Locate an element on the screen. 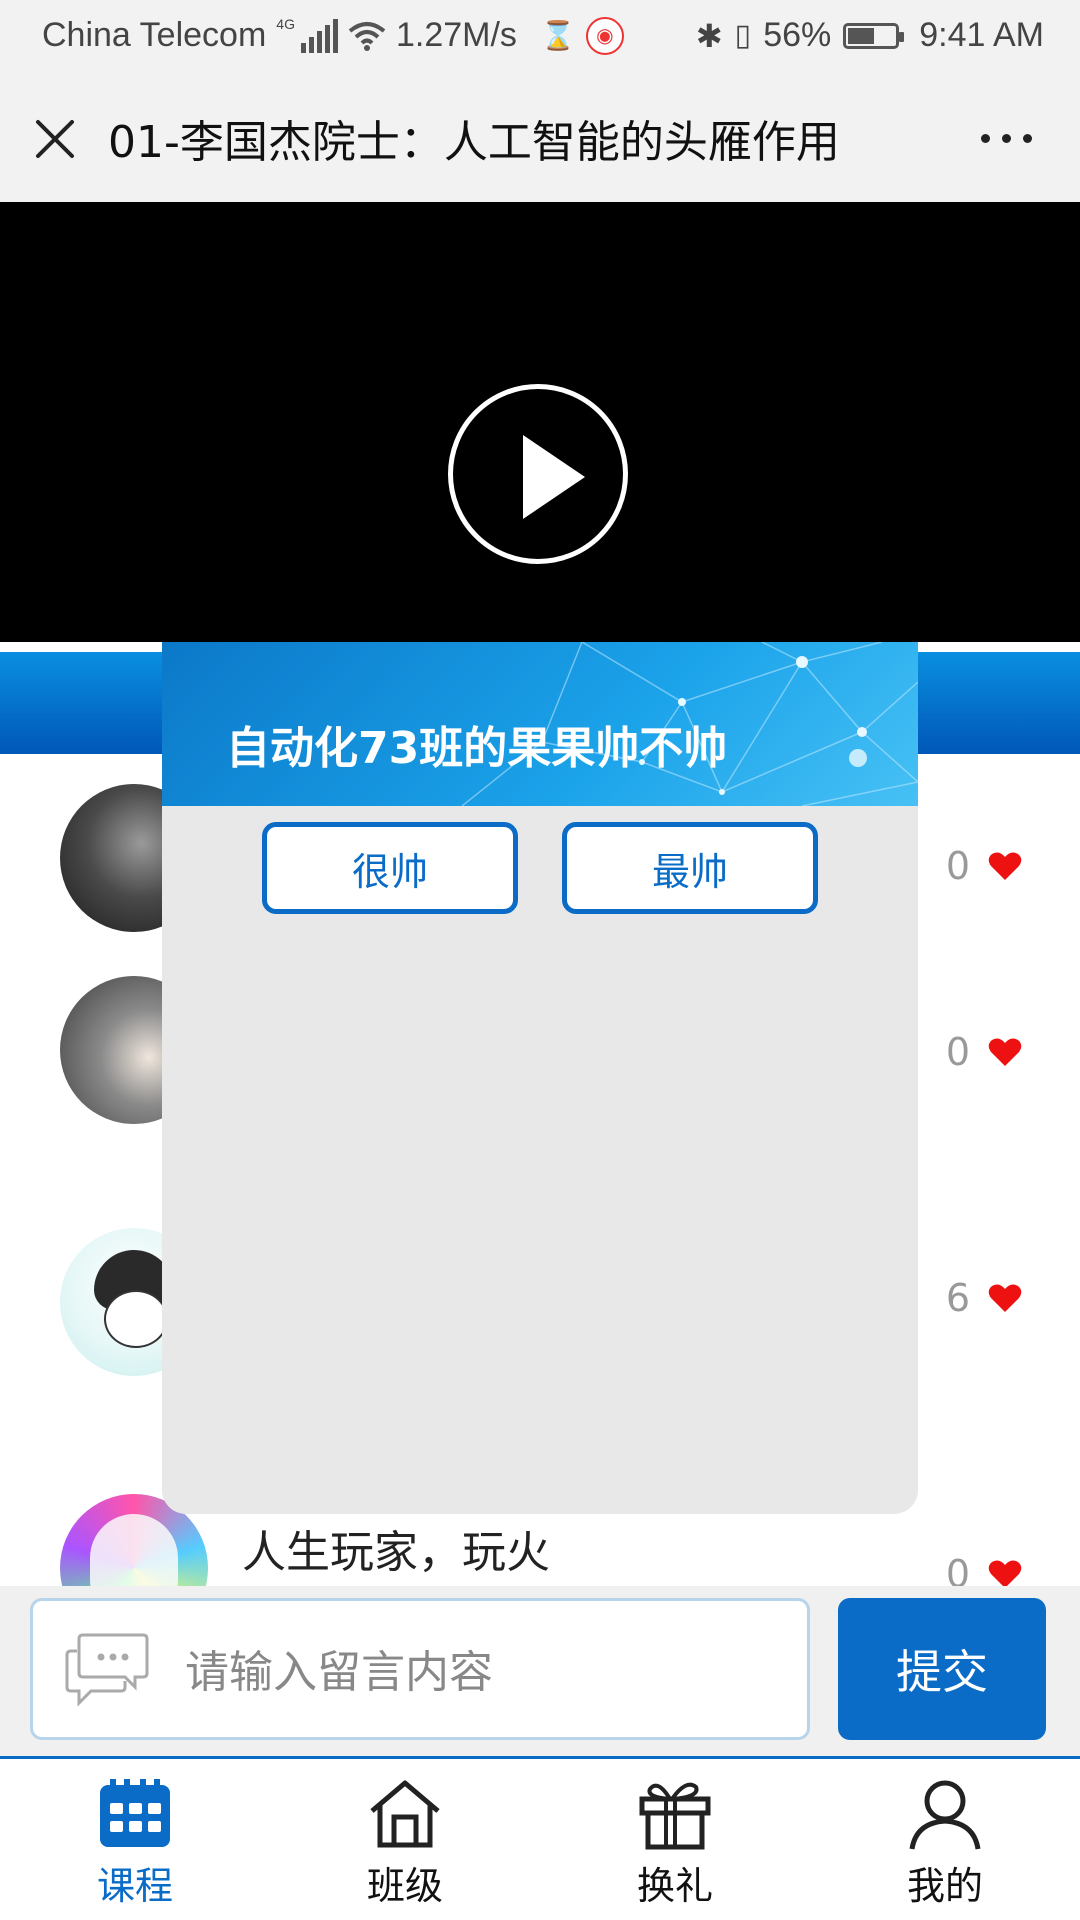 This screenshot has width=1080, height=1920. hourglass-icon: ⌛ is located at coordinates (558, 35).